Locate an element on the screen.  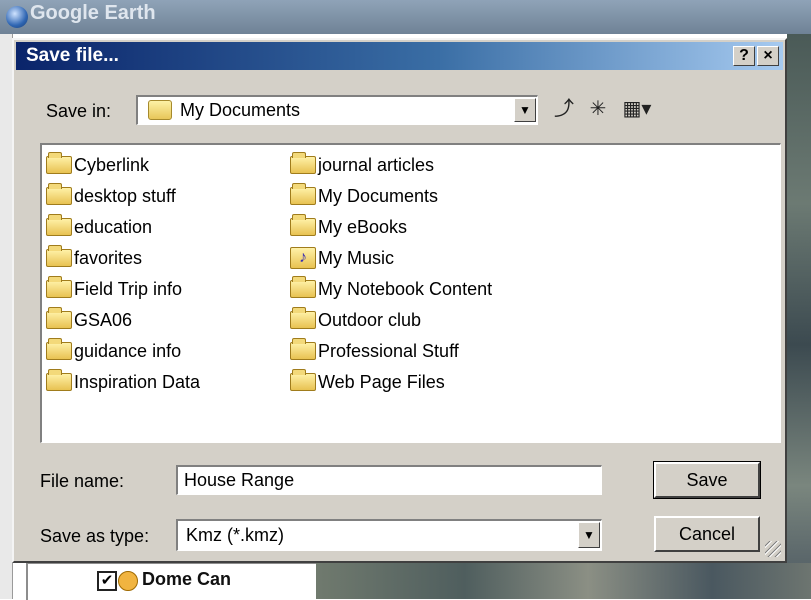
cancel-button: Cancel is located at coordinates (707, 534).